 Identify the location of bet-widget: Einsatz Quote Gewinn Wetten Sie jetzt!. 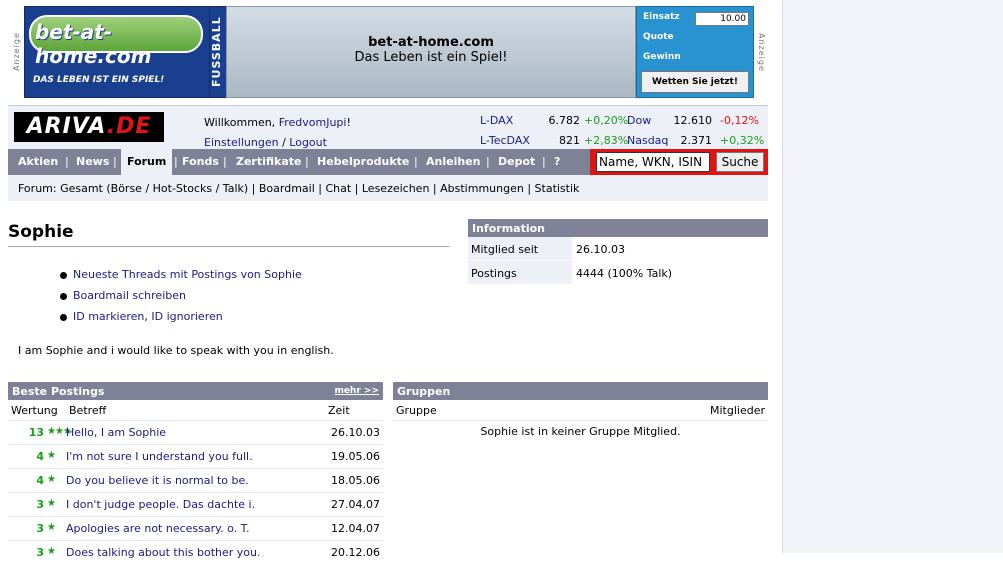
(695, 52).